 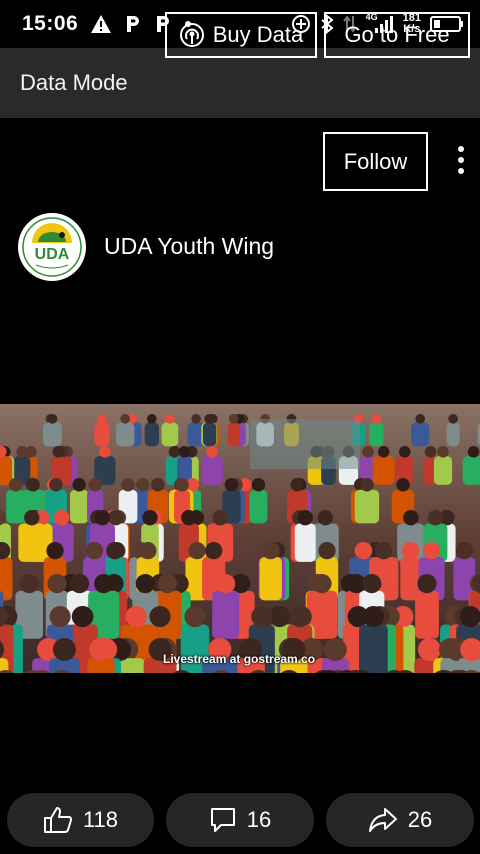 I want to click on follow-button: Follow, so click(x=375, y=161).